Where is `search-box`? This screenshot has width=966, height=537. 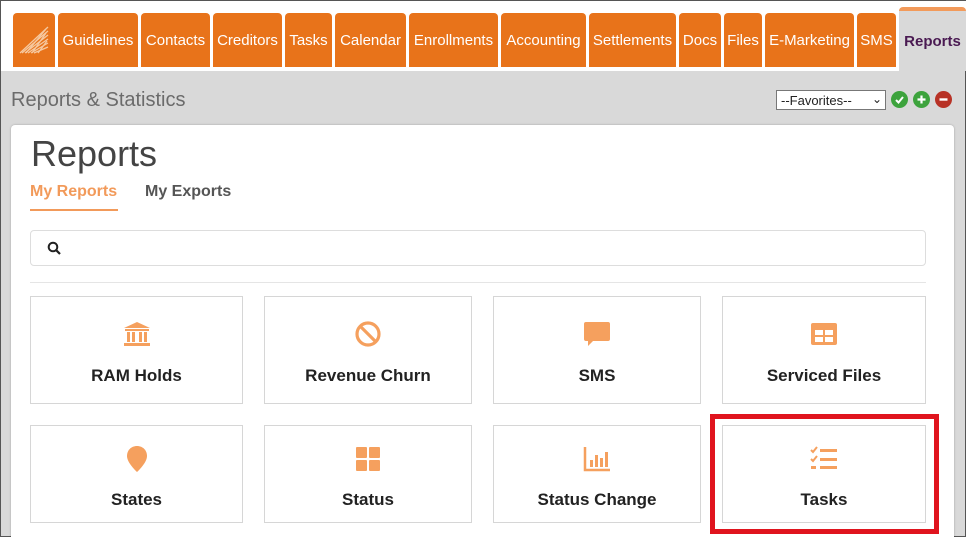
search-box is located at coordinates (478, 248).